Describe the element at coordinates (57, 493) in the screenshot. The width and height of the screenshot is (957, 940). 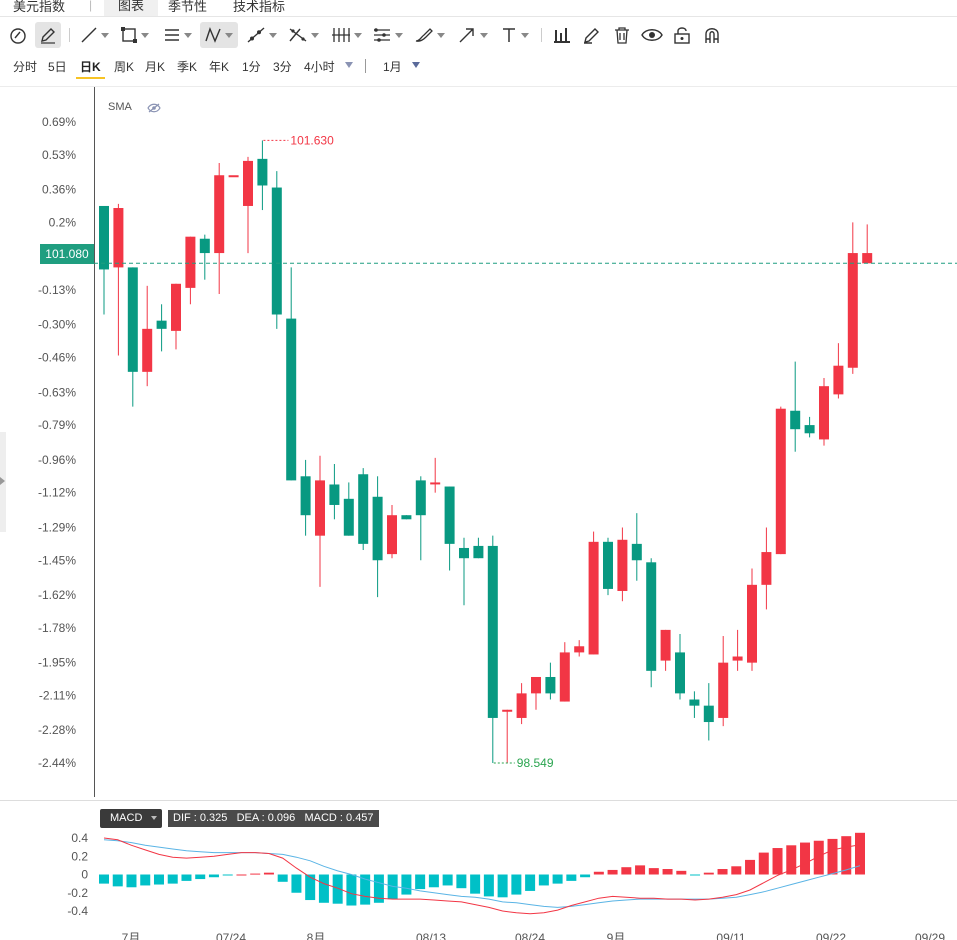
I see `price-tick-label: -1.12%` at that location.